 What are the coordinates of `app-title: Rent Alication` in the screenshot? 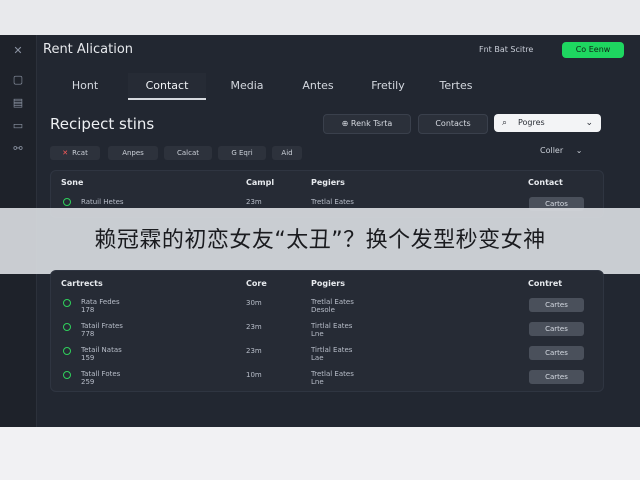 It's located at (88, 49).